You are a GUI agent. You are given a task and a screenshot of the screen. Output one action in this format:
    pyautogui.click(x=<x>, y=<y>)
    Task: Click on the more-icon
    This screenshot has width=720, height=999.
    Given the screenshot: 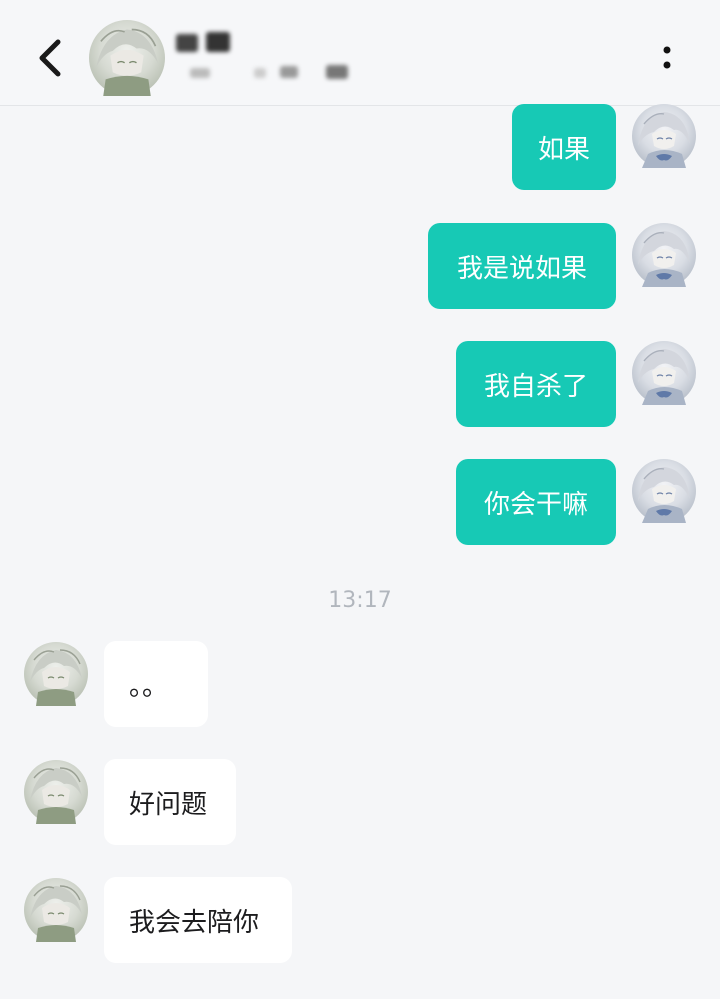 What is the action you would take?
    pyautogui.click(x=667, y=57)
    